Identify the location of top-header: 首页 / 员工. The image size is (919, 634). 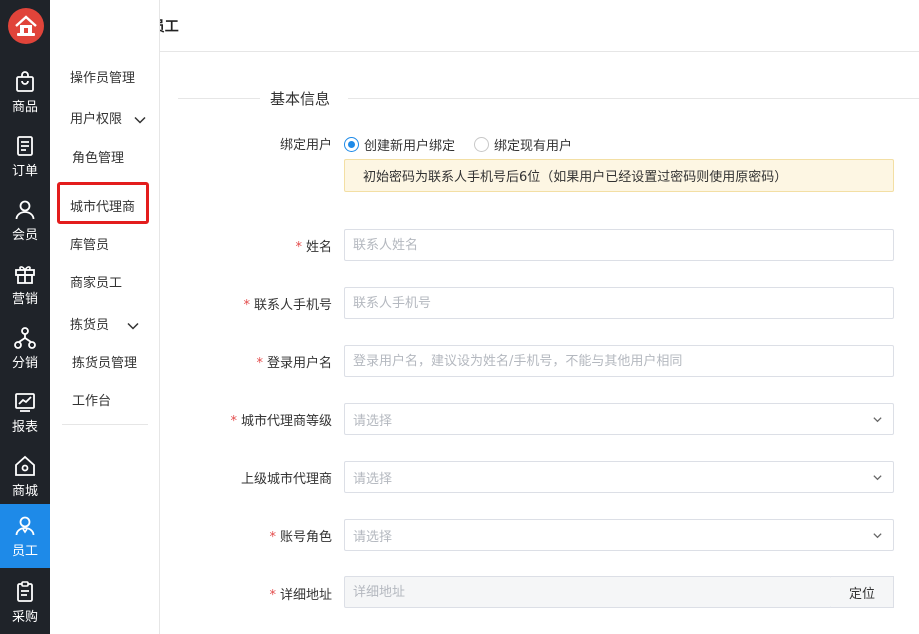
(484, 26).